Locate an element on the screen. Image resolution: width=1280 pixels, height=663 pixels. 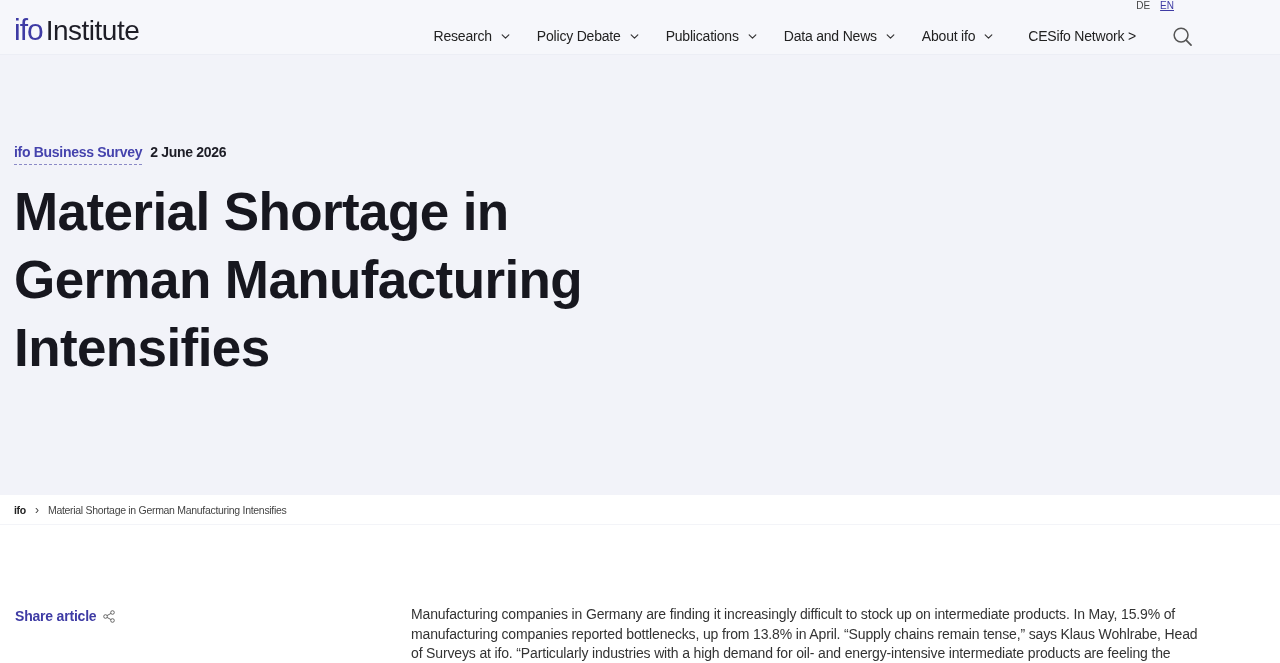
breadcrumb-current: Material Shortage in German Manufacturing Intensifies is located at coordinates (167, 509).